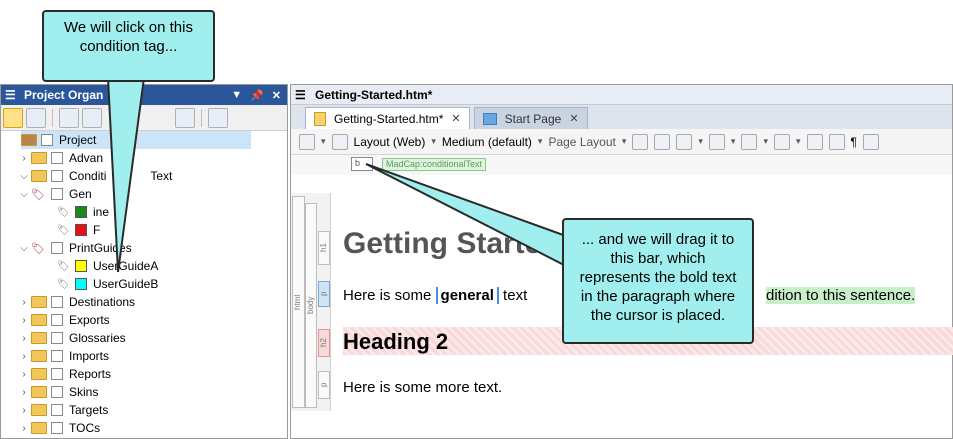  What do you see at coordinates (52, 117) in the screenshot?
I see `toolbar-divider` at bounding box center [52, 117].